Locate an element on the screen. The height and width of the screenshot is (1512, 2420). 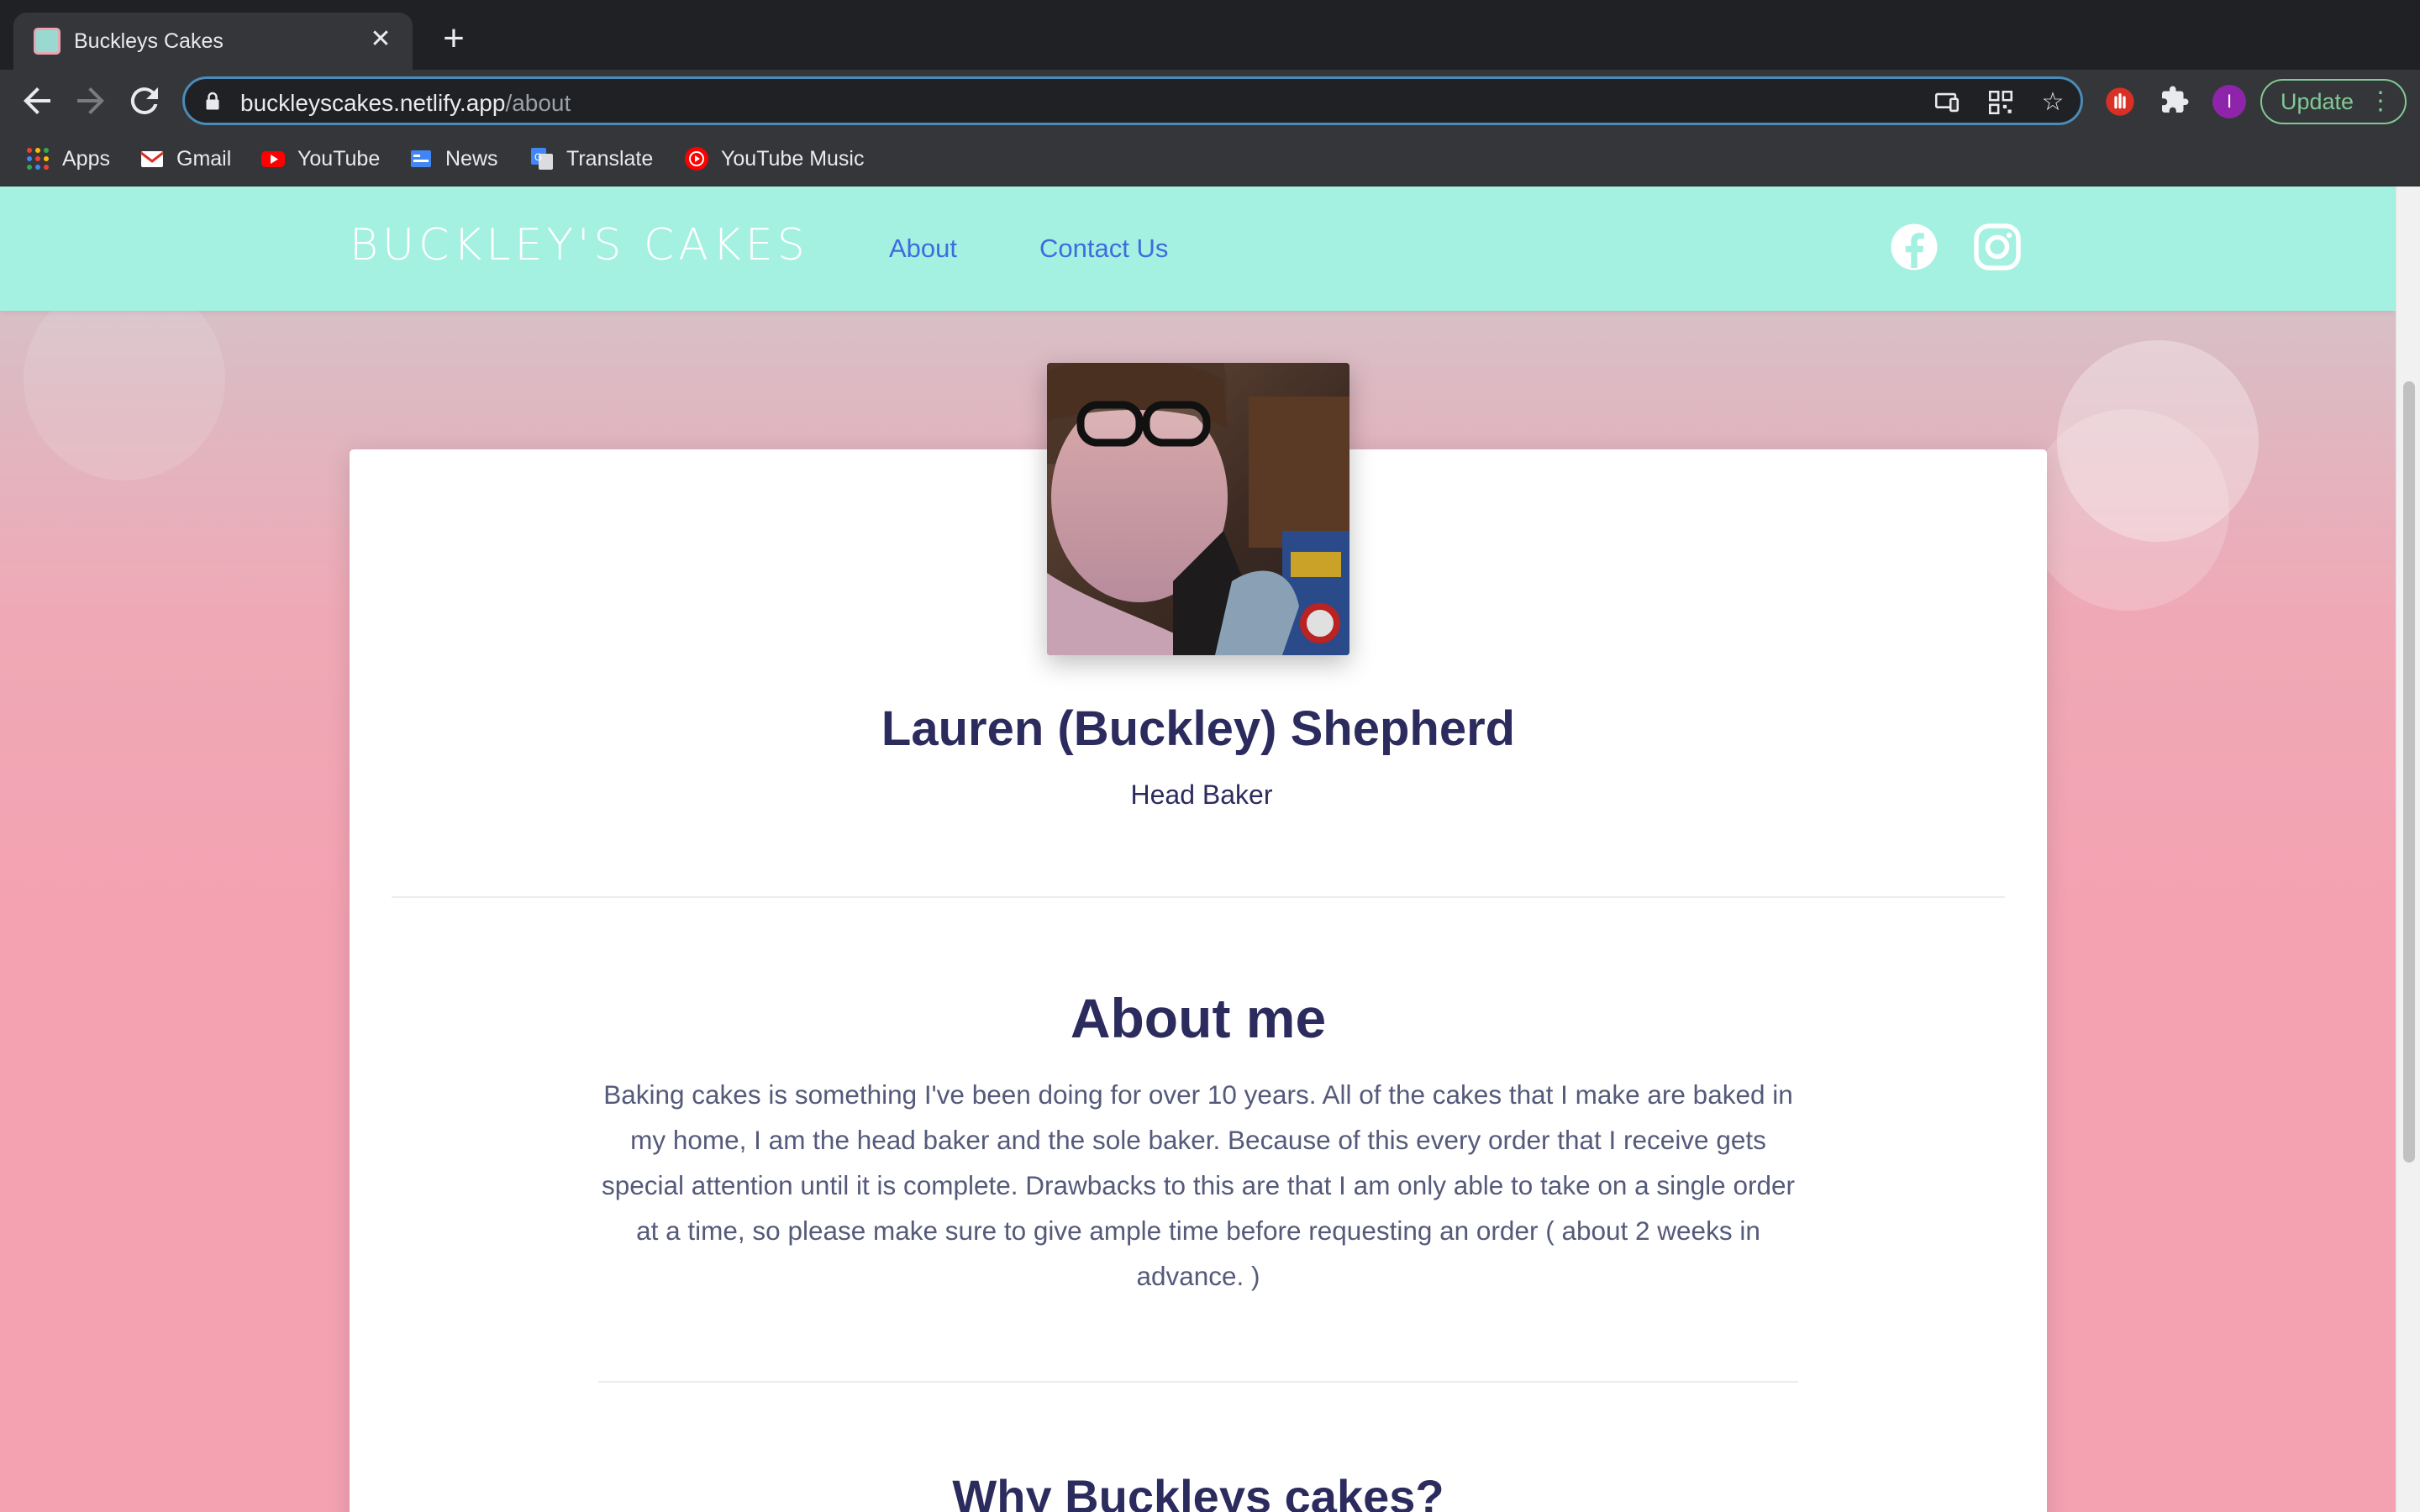
google-translate-icon: G is located at coordinates (542, 158).